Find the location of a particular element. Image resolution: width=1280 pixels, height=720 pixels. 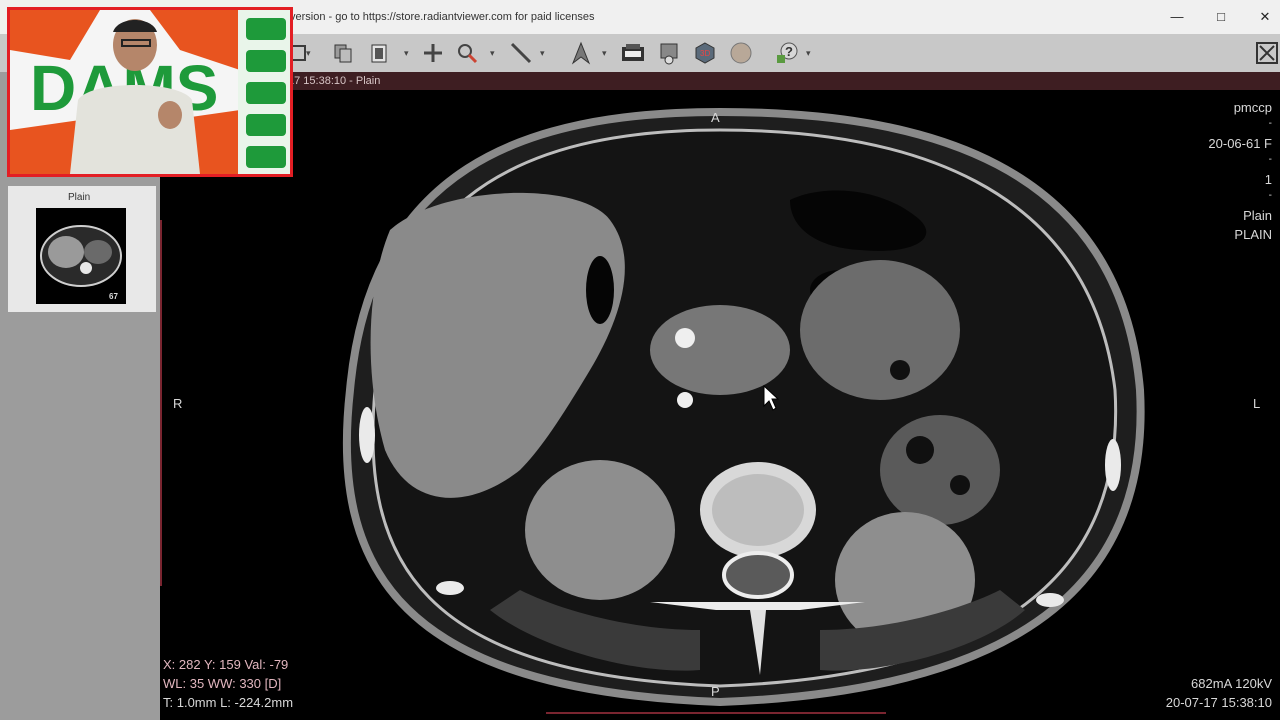

acquisition-datetime: 20-07-17 15:38:10 is located at coordinates (1218, 702).